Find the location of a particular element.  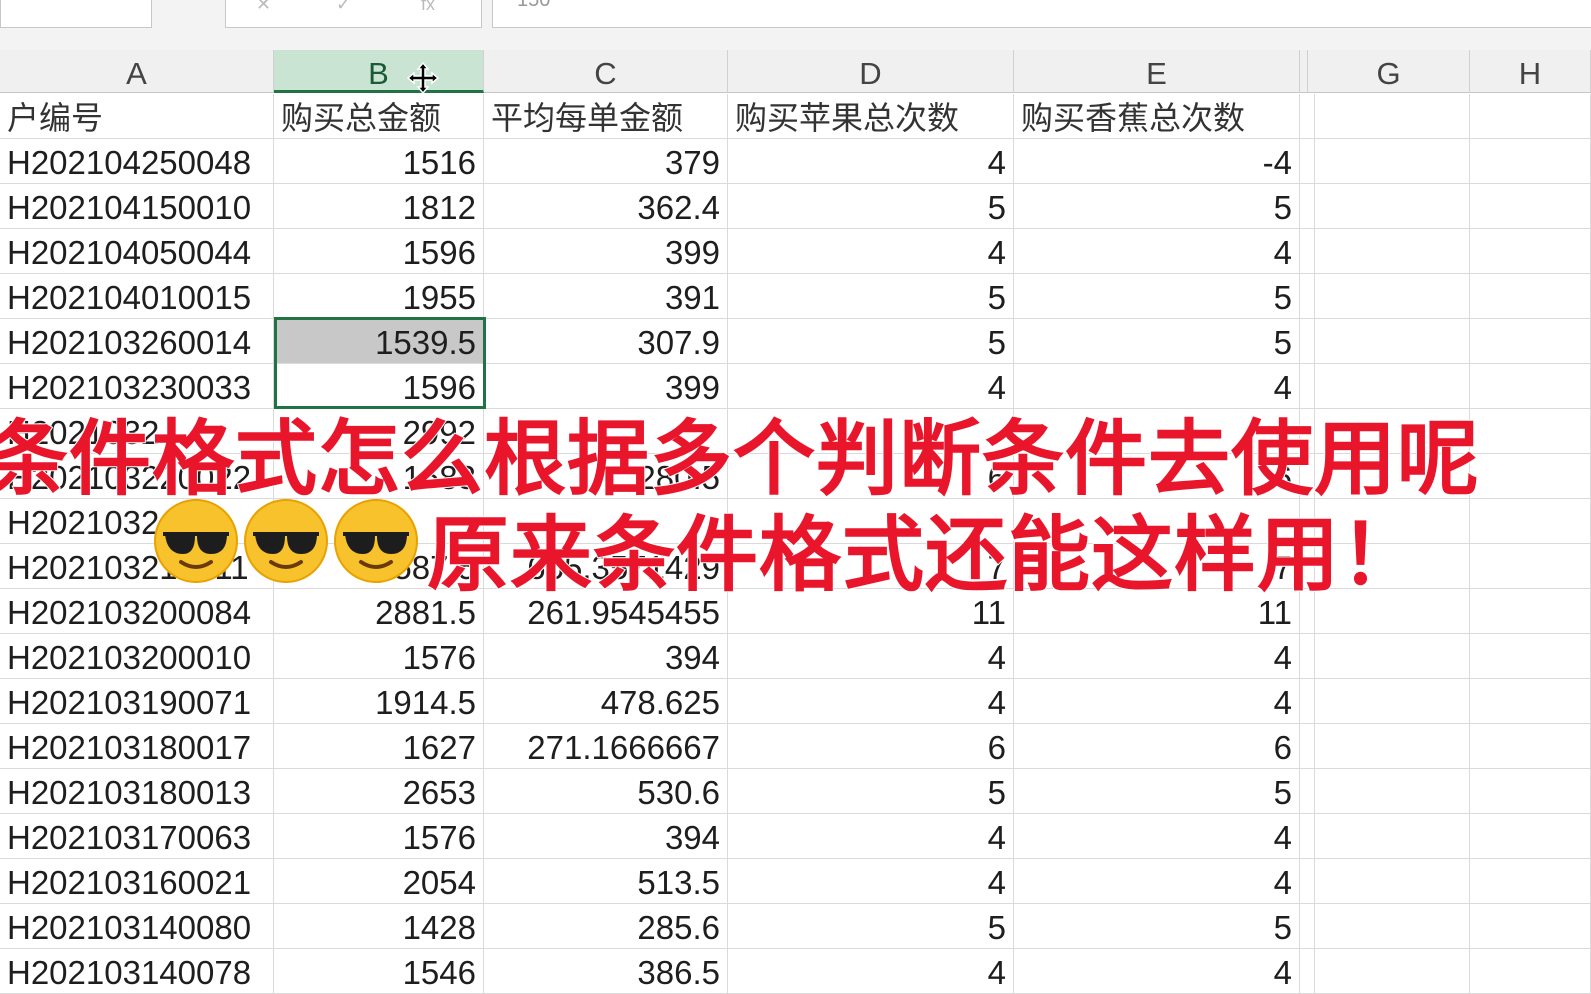

table-cell: 386.5 is located at coordinates (606, 971).